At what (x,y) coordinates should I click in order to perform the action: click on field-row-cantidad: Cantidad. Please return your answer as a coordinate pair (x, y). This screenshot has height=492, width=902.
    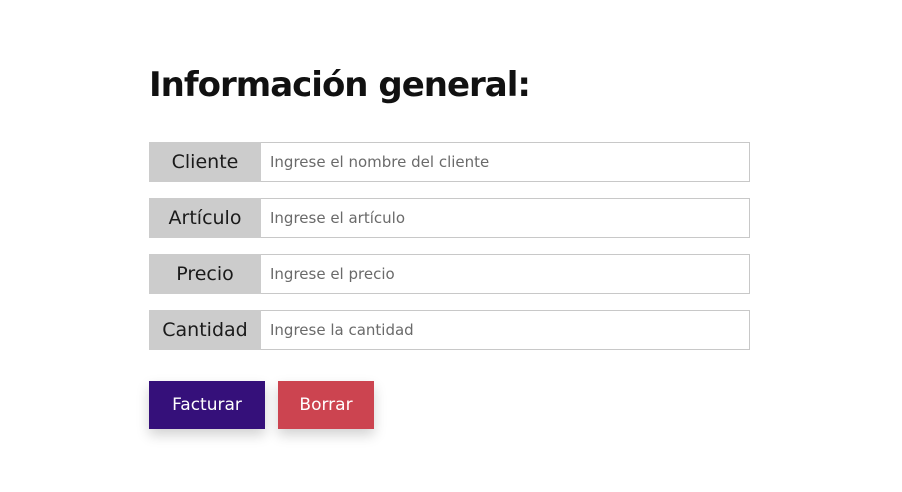
    Looking at the image, I should click on (449, 330).